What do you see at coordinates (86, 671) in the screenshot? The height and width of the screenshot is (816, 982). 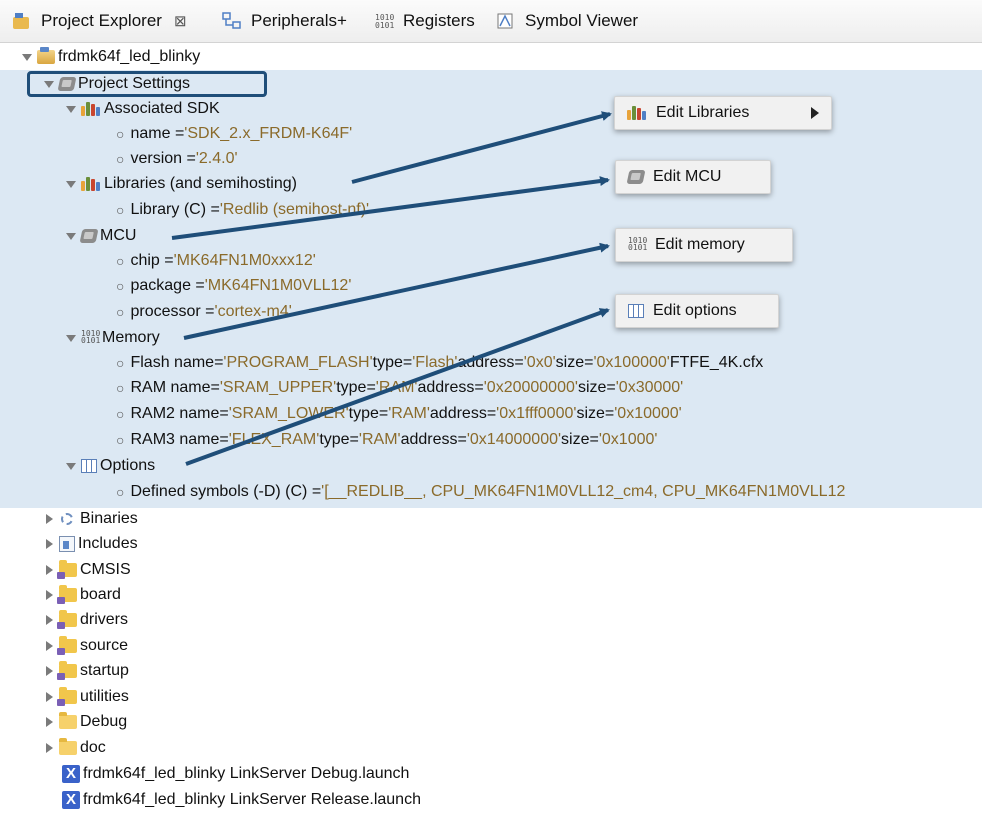 I see `tree-item-startup: startup` at bounding box center [86, 671].